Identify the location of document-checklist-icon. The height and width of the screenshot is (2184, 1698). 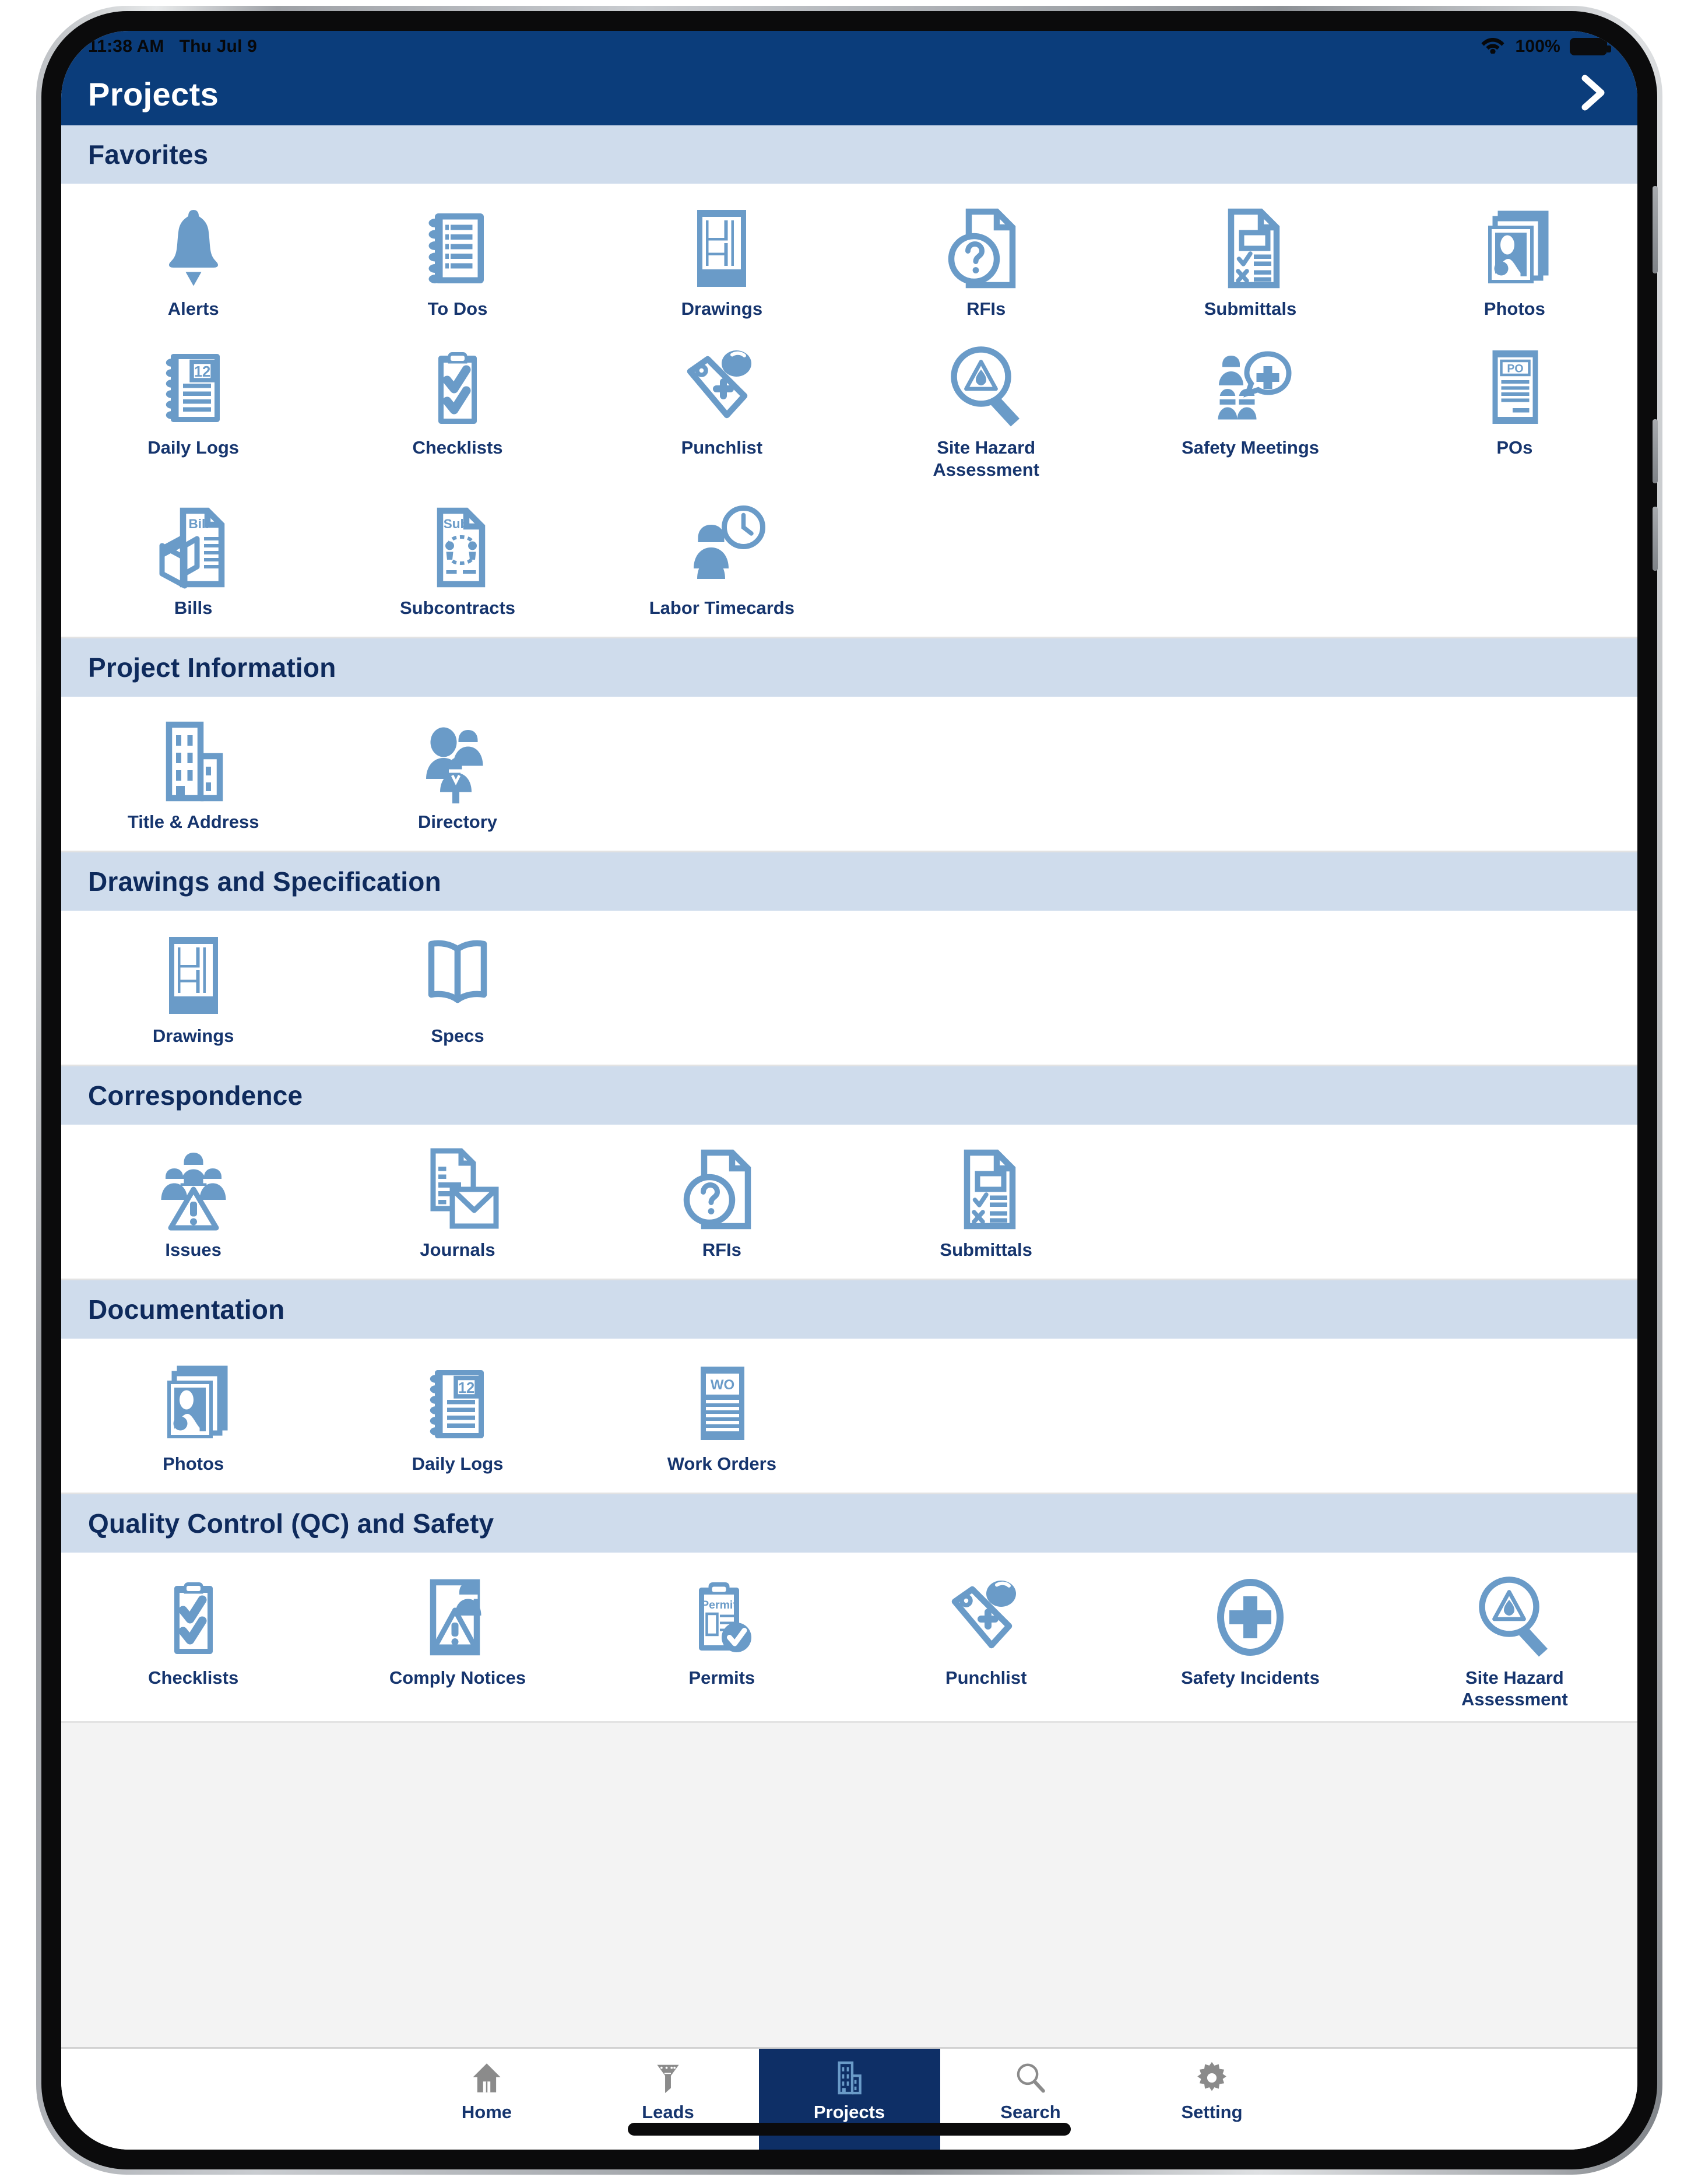
(986, 1189).